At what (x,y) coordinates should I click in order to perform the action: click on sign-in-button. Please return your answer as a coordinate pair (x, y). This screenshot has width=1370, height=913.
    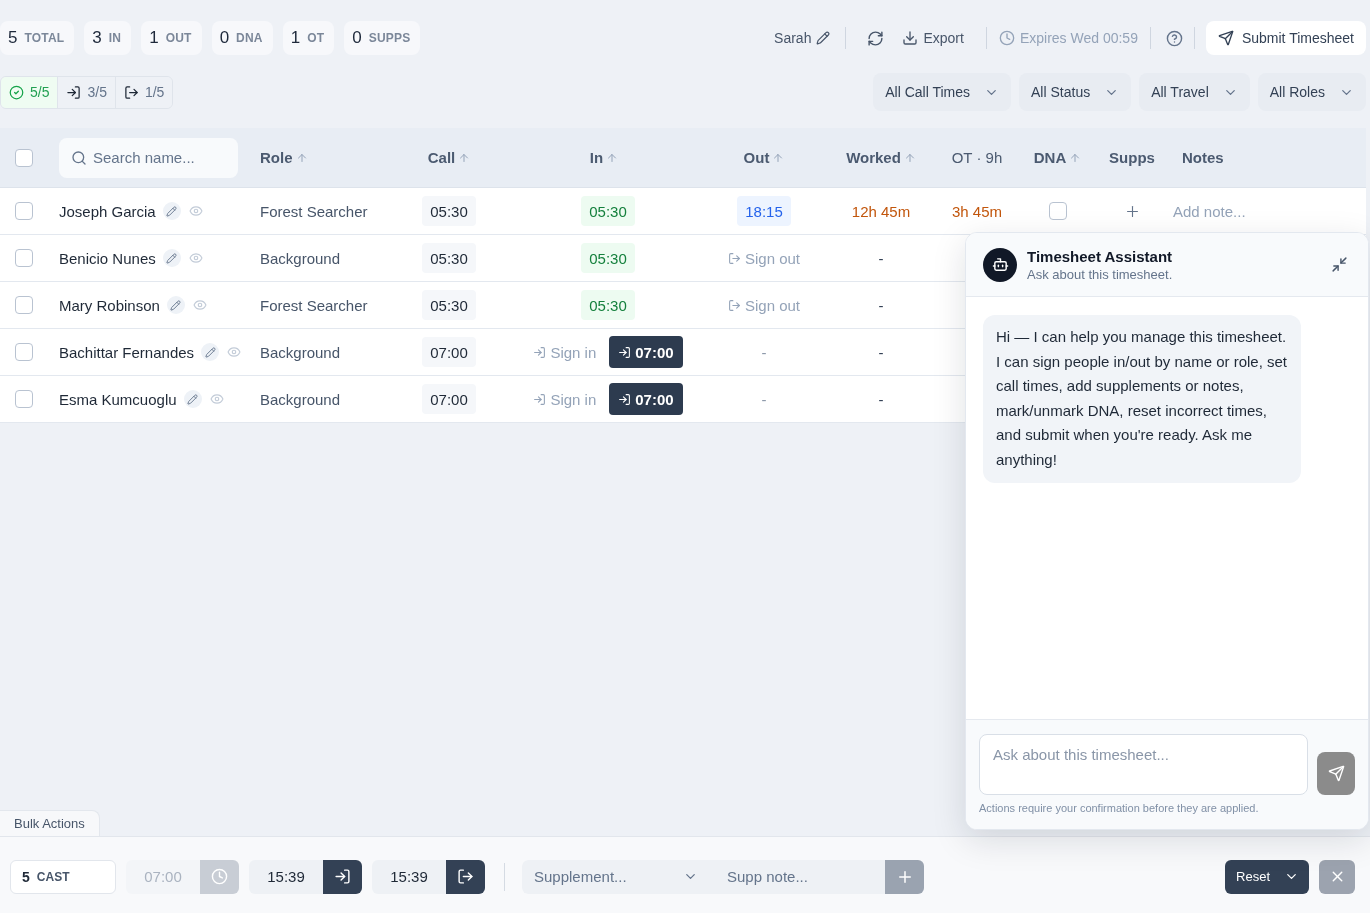
    Looking at the image, I should click on (342, 876).